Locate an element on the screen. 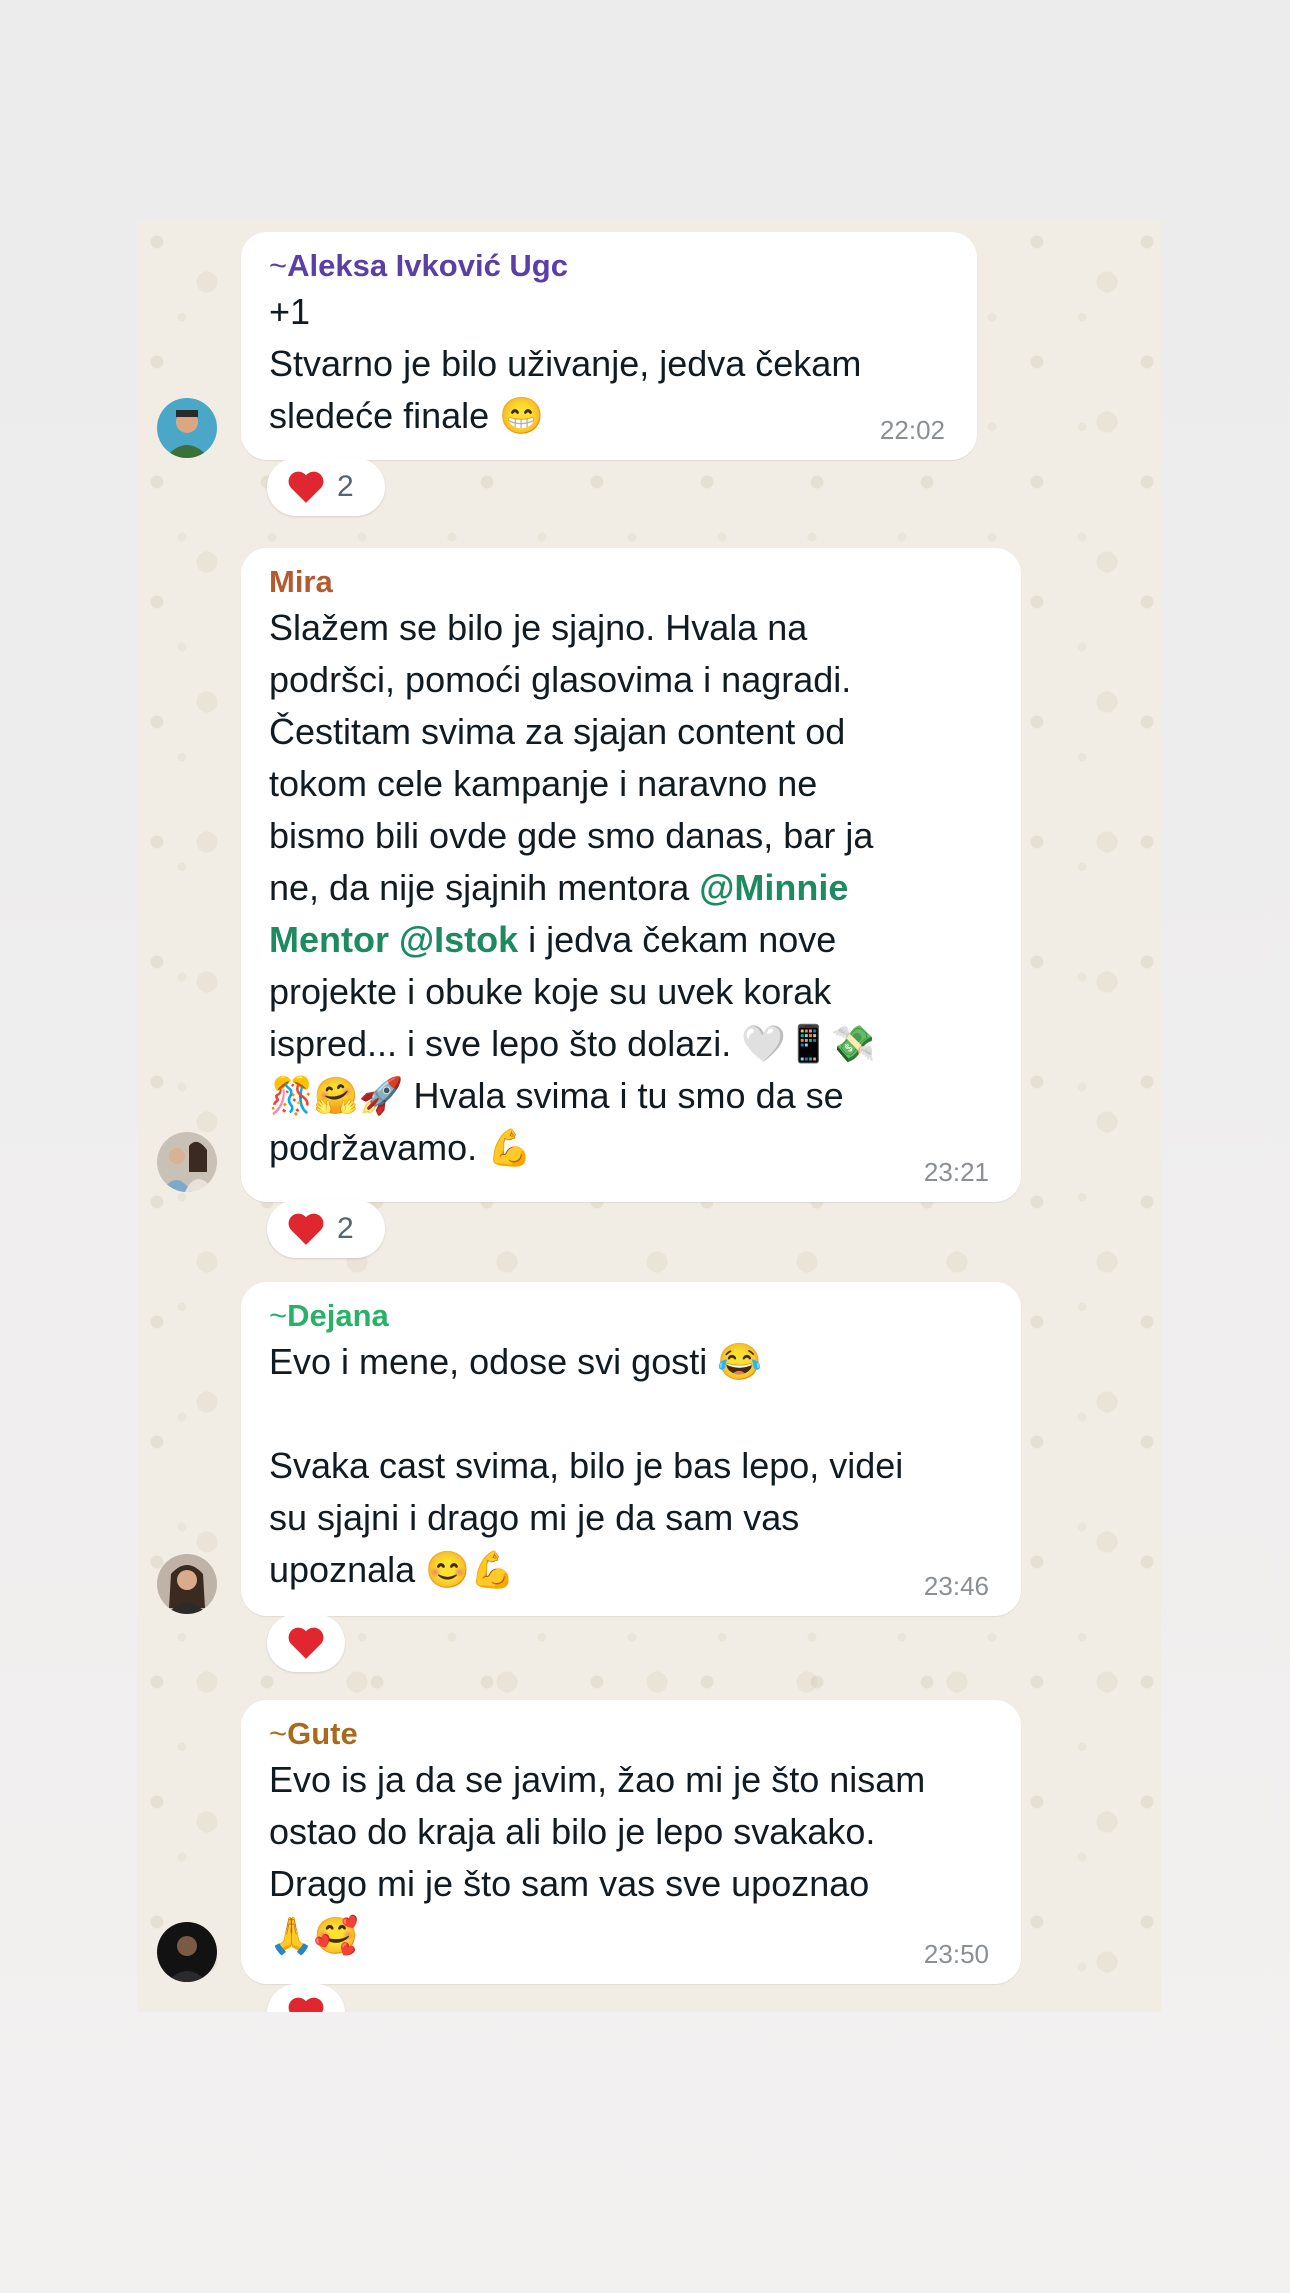 The width and height of the screenshot is (1290, 2293). message-time: 23:46 is located at coordinates (956, 1586).